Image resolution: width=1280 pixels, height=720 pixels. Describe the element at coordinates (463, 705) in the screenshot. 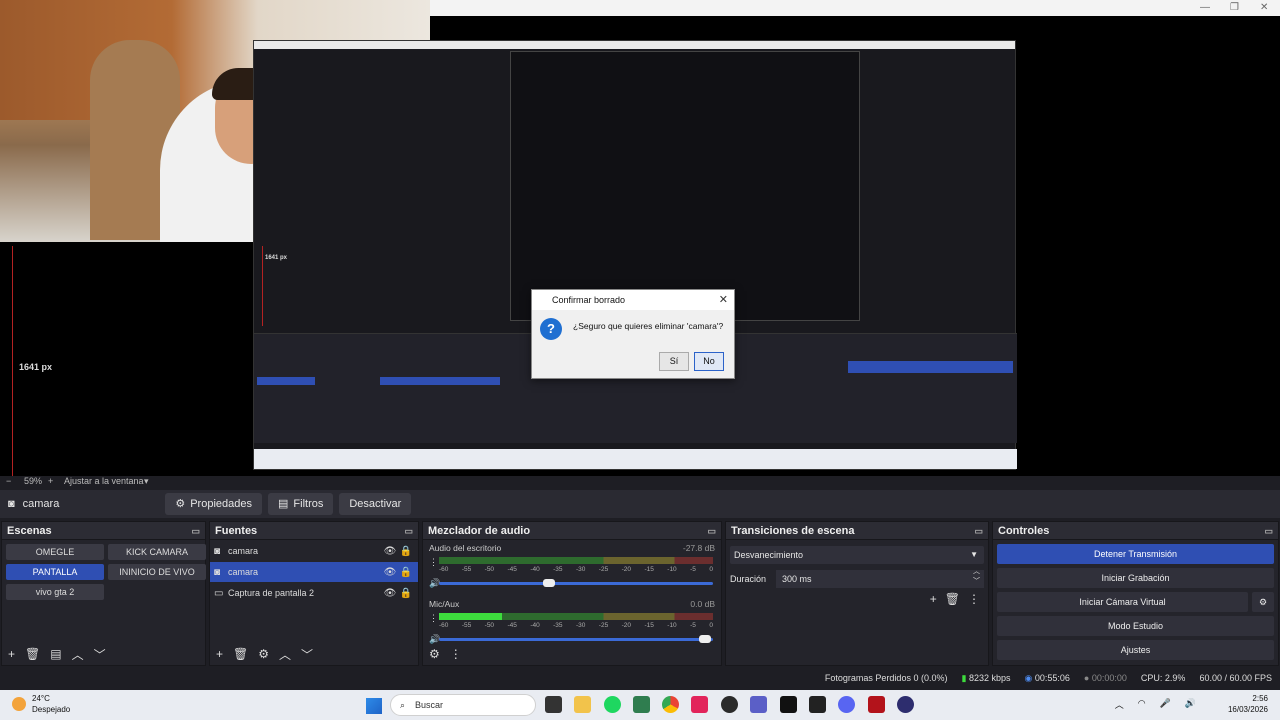

I see `taskbar-search: ⌕ Buscar` at that location.